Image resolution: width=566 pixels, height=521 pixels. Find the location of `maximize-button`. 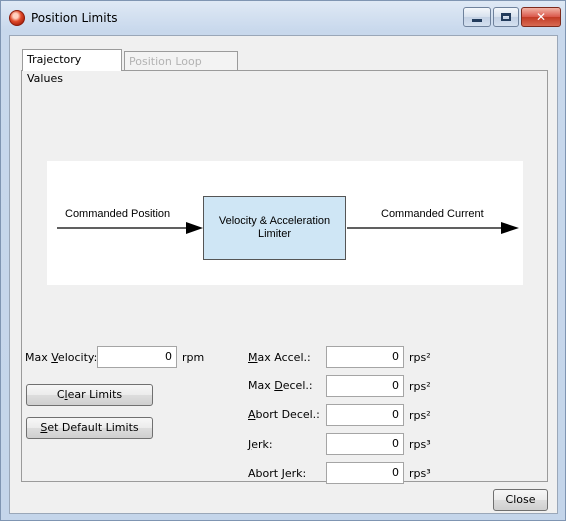

maximize-button is located at coordinates (506, 17).